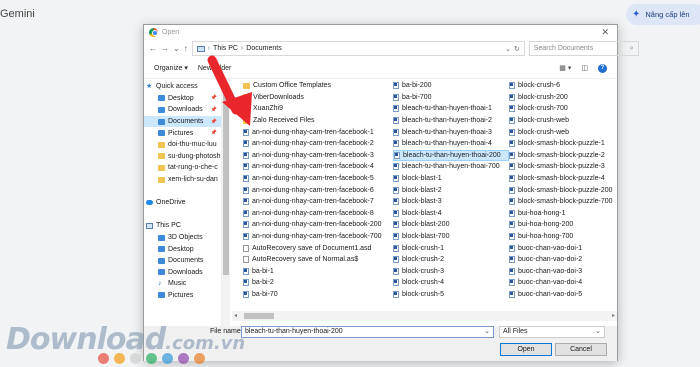 This screenshot has height=367, width=700. What do you see at coordinates (186, 48) in the screenshot?
I see `up-arrow-icon: ↑` at bounding box center [186, 48].